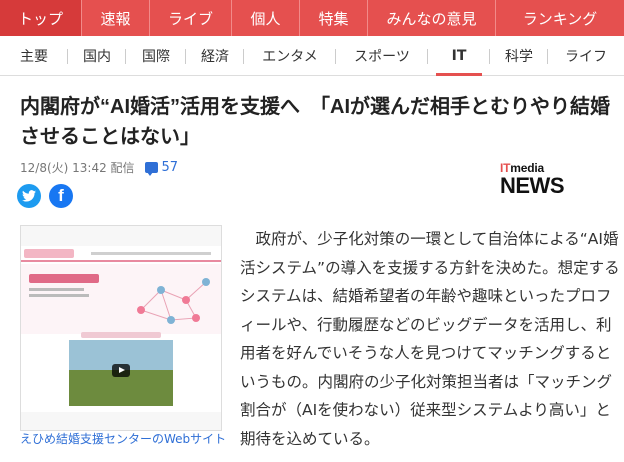  I want to click on category-nav: 主要 国内 国際 経済 エンタメ スポーツ IT 科学 ライフ, so click(312, 56).